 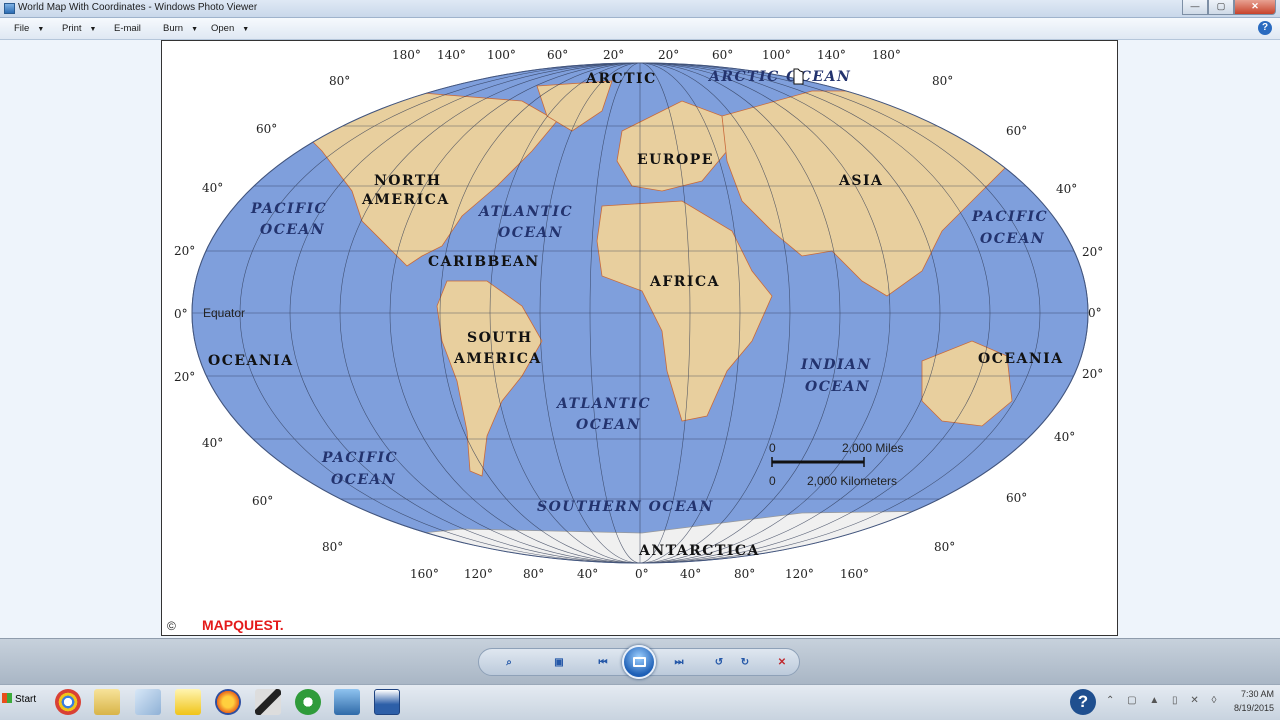 I want to click on asia-label: ASIA, so click(x=860, y=181).